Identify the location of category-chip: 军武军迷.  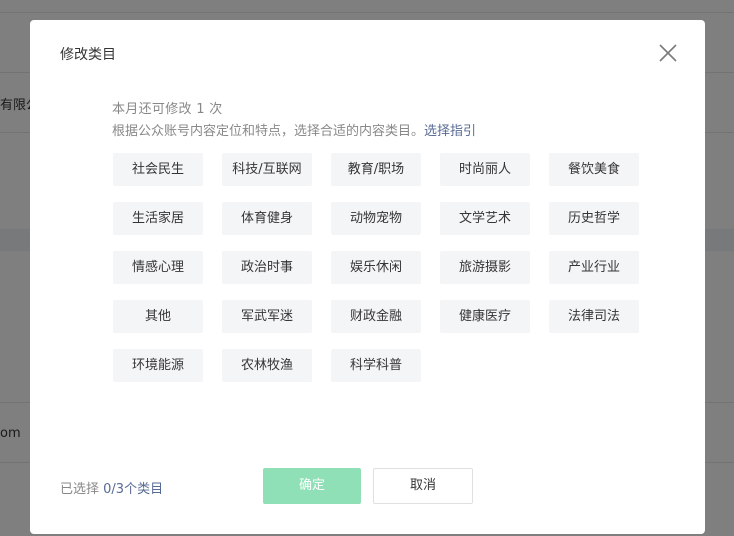
(267, 316).